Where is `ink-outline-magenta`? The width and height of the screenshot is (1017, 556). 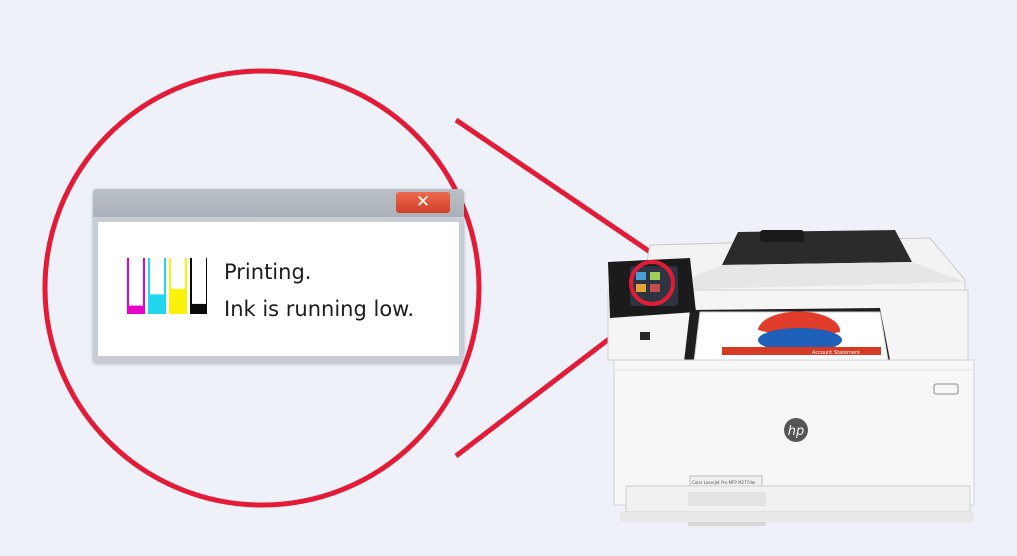
ink-outline-magenta is located at coordinates (136, 286).